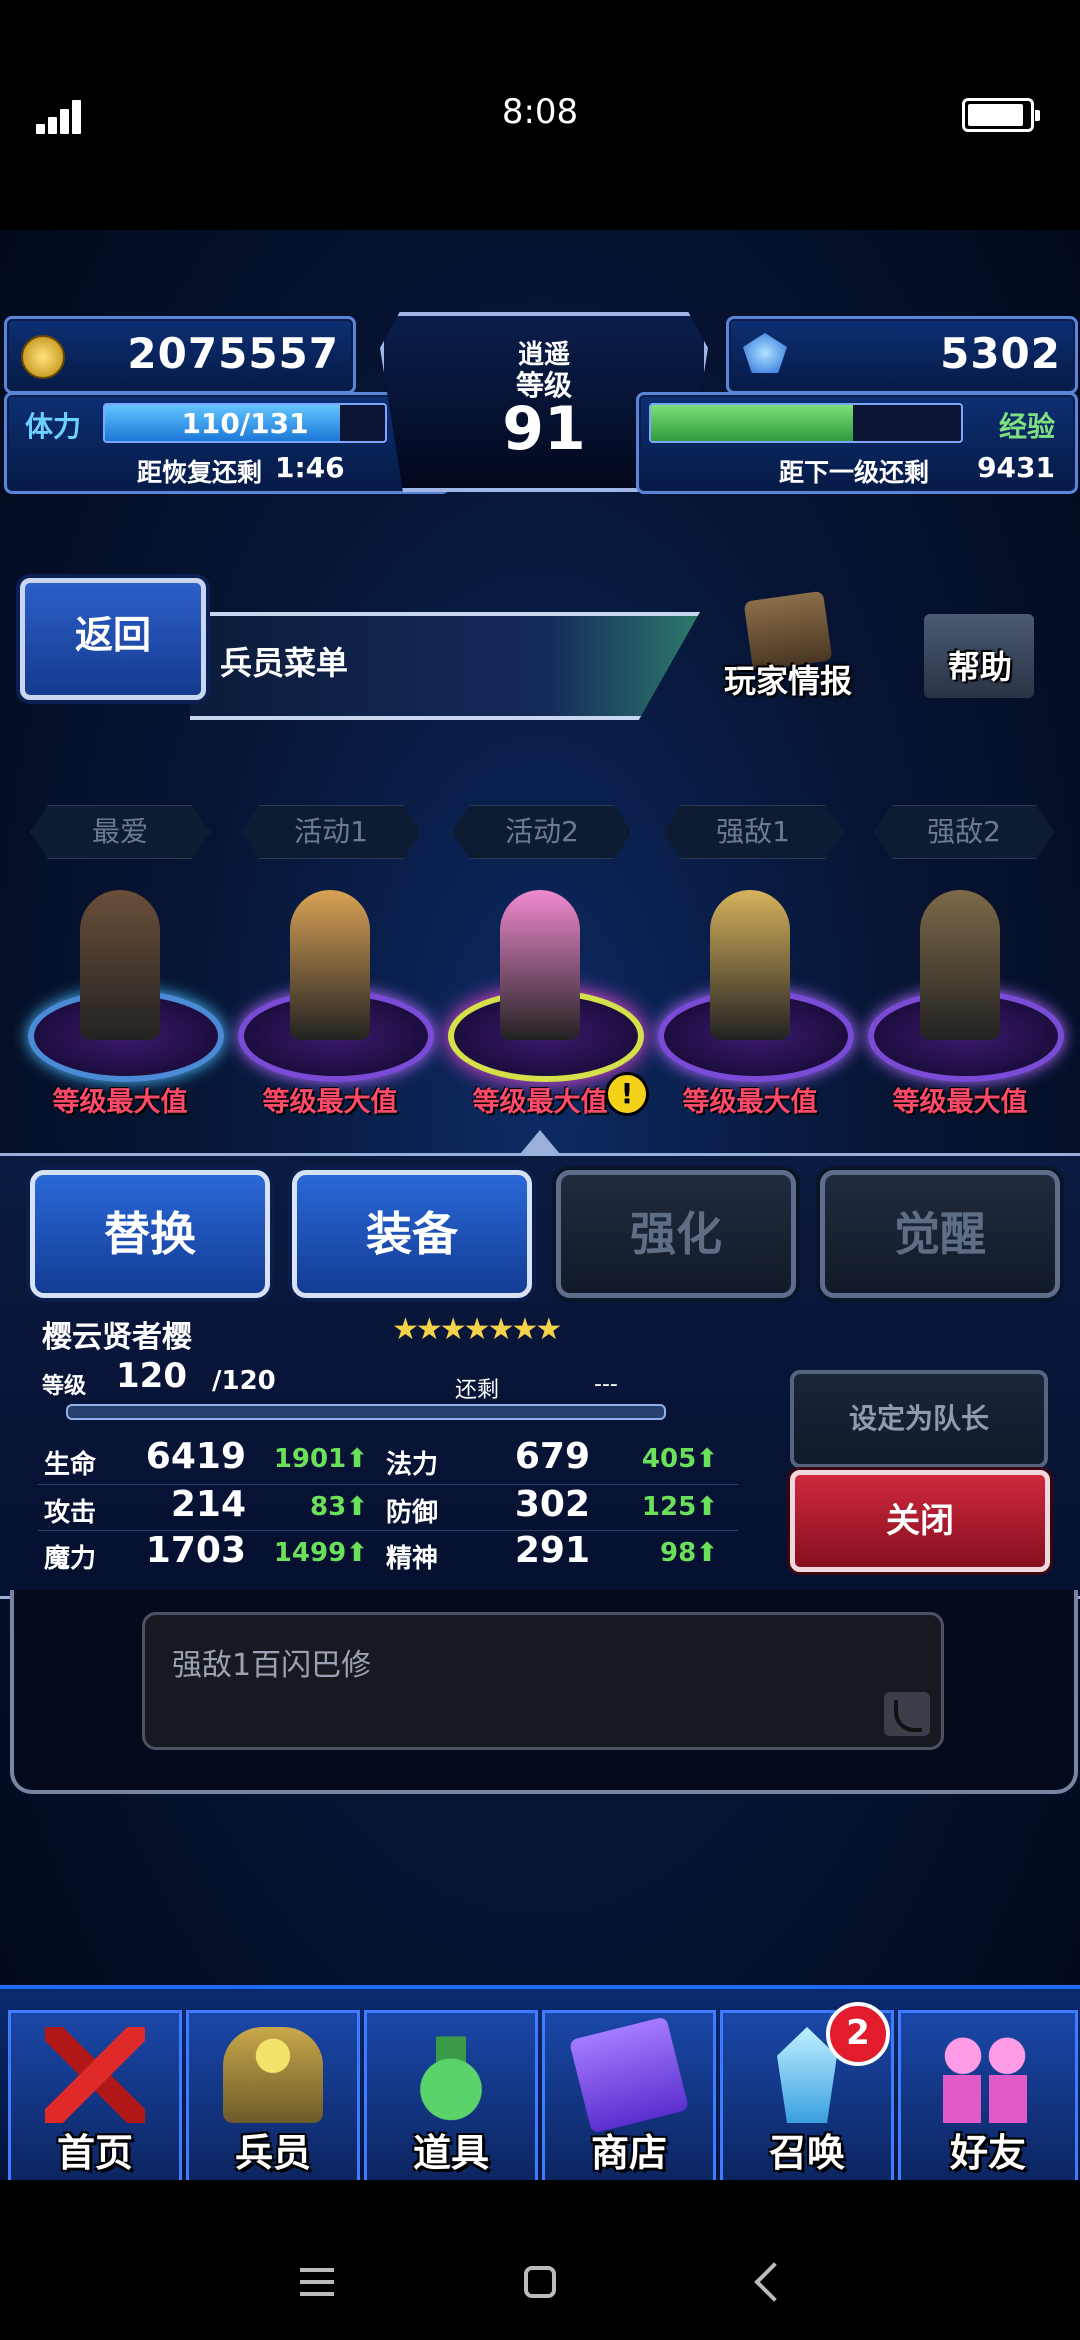 The height and width of the screenshot is (2340, 1080). What do you see at coordinates (979, 667) in the screenshot?
I see `help-label: 帮助` at bounding box center [979, 667].